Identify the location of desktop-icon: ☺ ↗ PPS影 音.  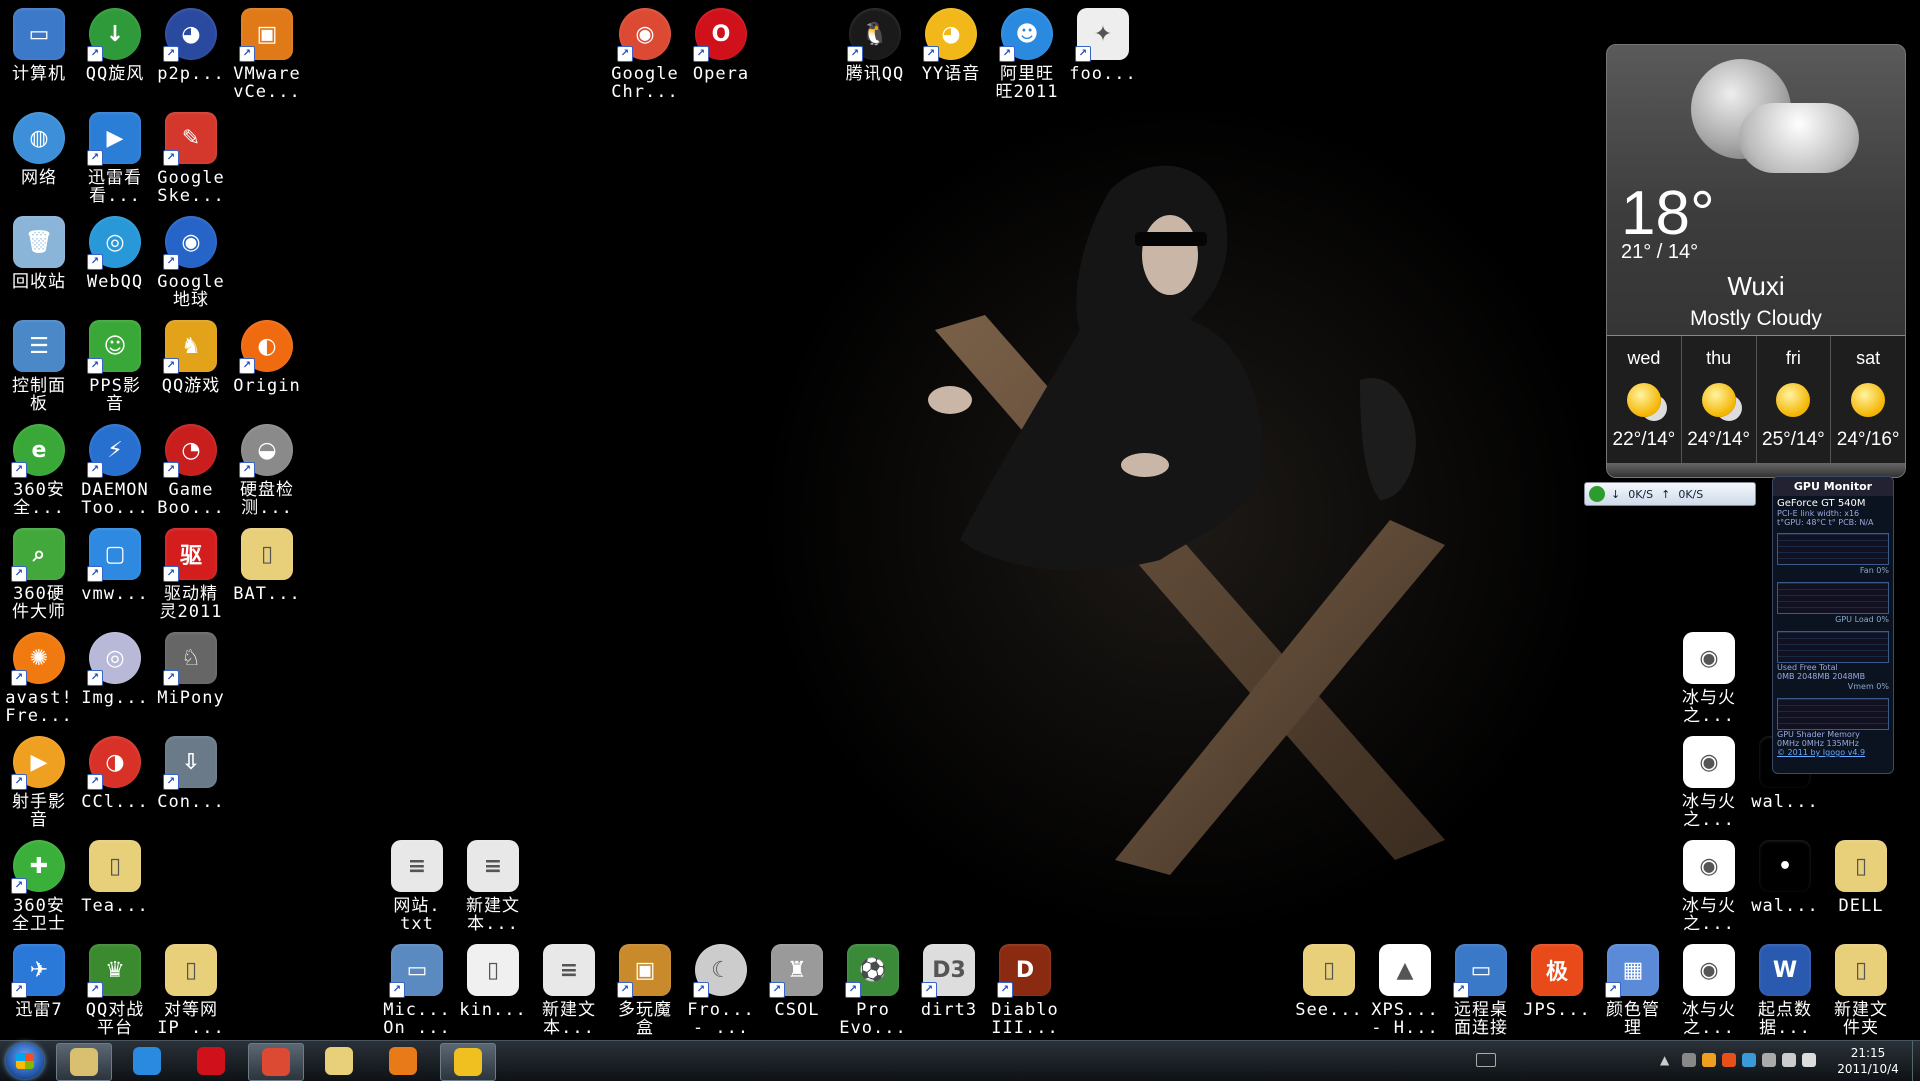
(115, 366).